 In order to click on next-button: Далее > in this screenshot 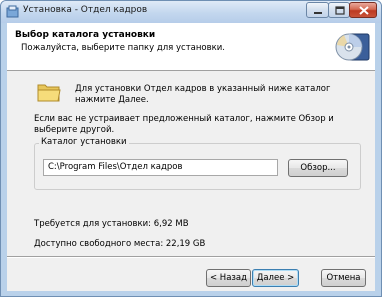, I will do `click(275, 278)`.